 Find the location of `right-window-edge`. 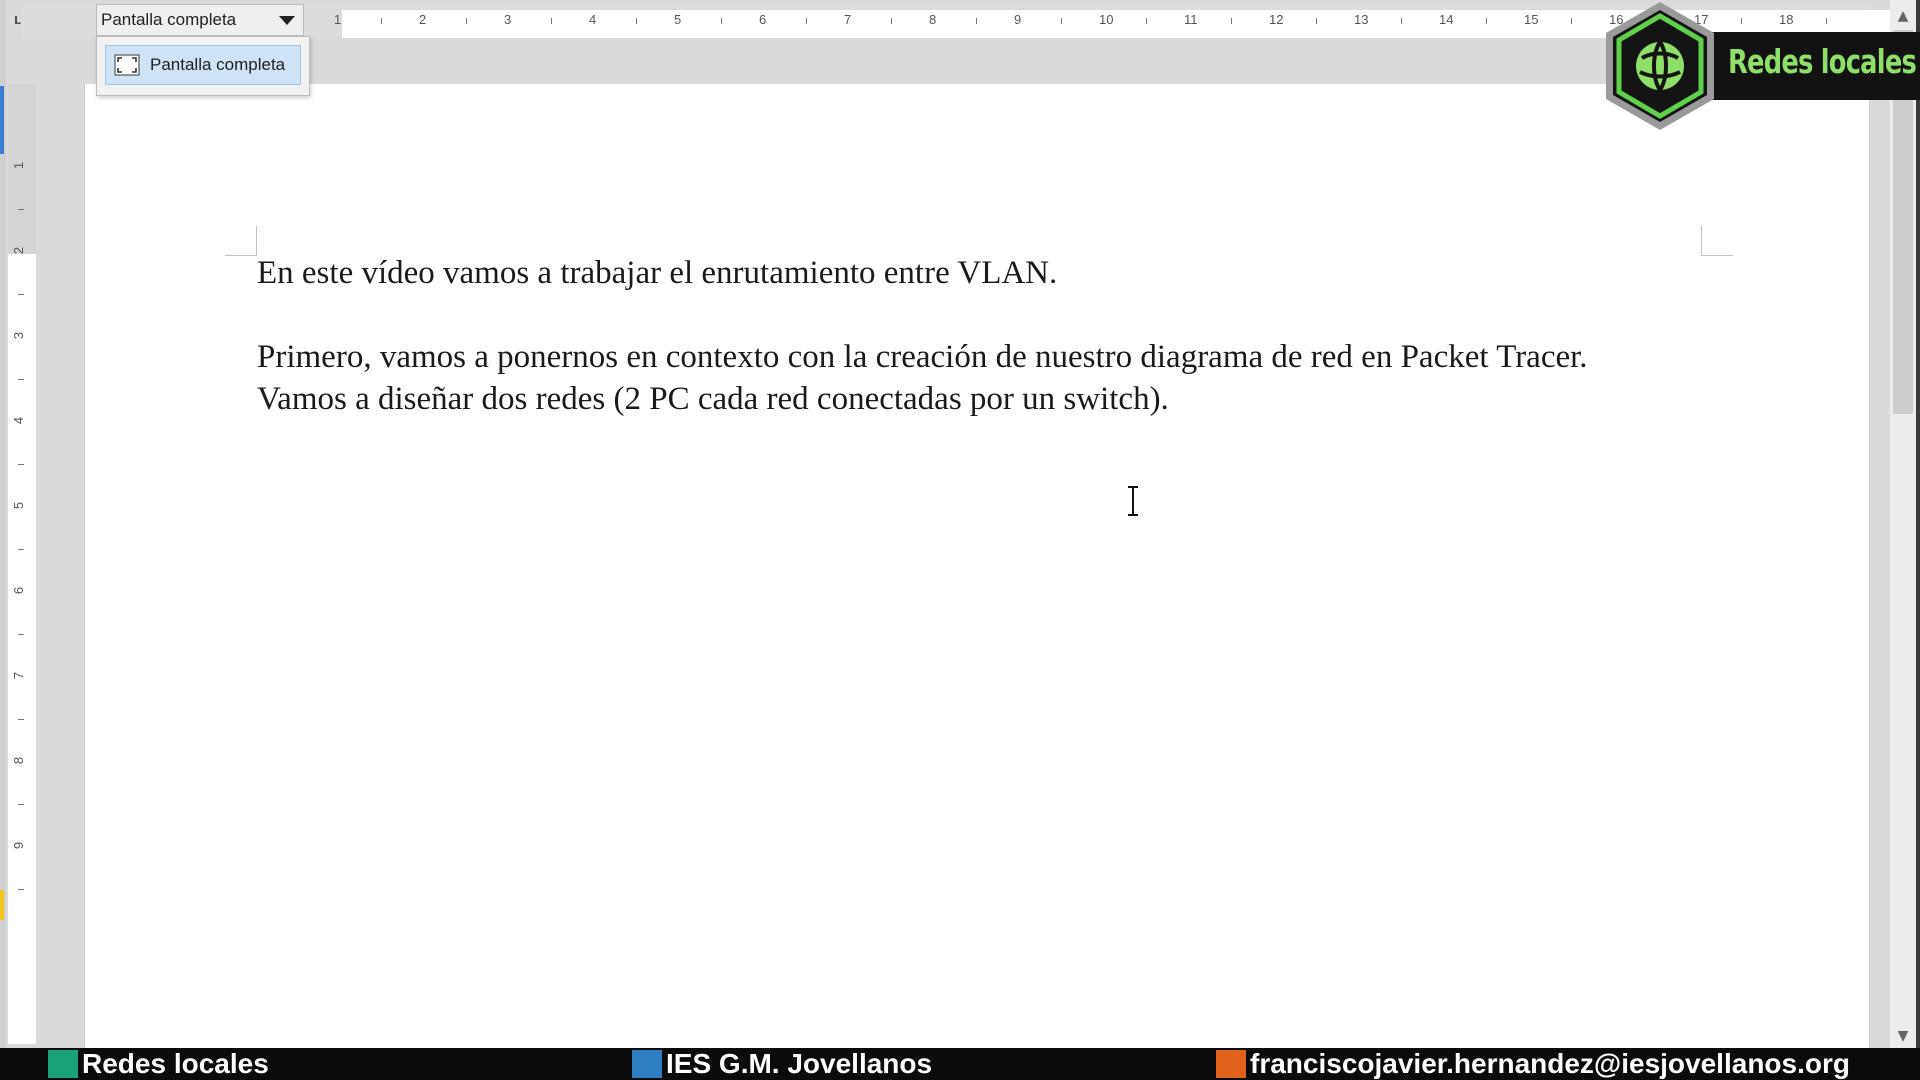

right-window-edge is located at coordinates (1918, 524).